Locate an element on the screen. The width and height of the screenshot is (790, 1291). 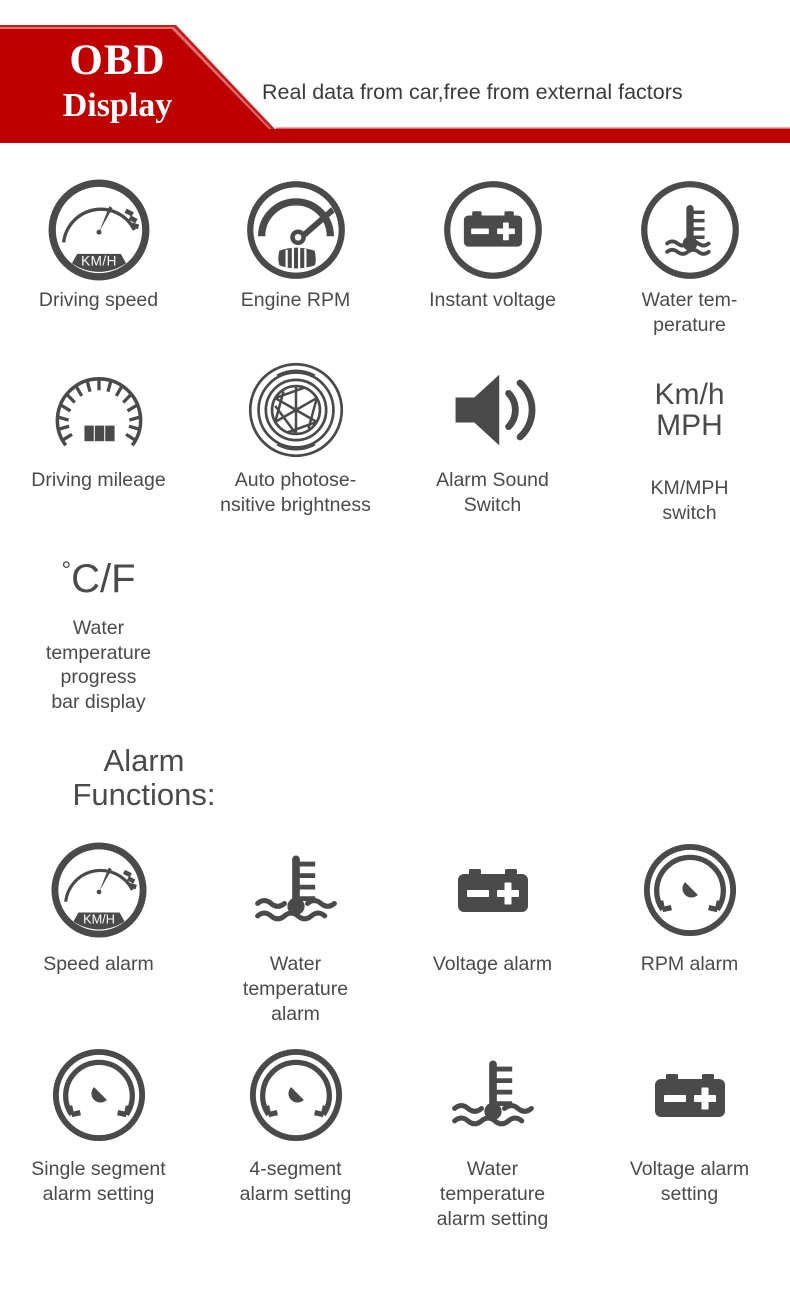
alarm-speed: KM/H Speed alarm is located at coordinates (98, 930).